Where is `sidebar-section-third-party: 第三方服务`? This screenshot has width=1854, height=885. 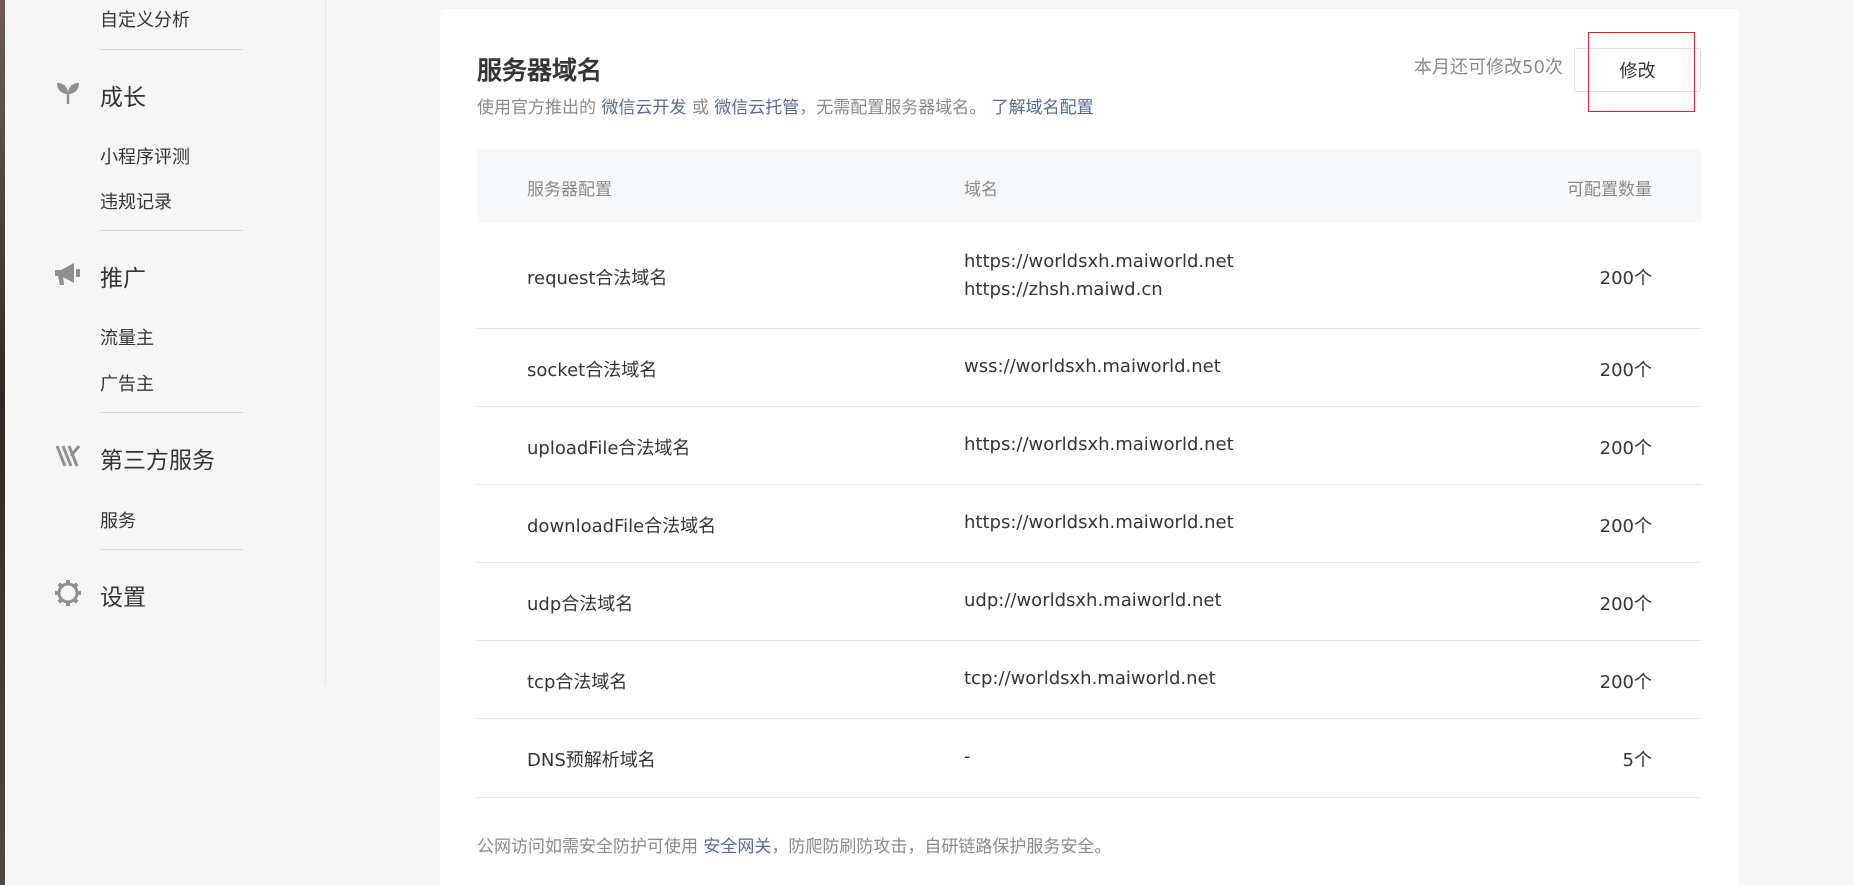
sidebar-section-third-party: 第三方服务 is located at coordinates (157, 458).